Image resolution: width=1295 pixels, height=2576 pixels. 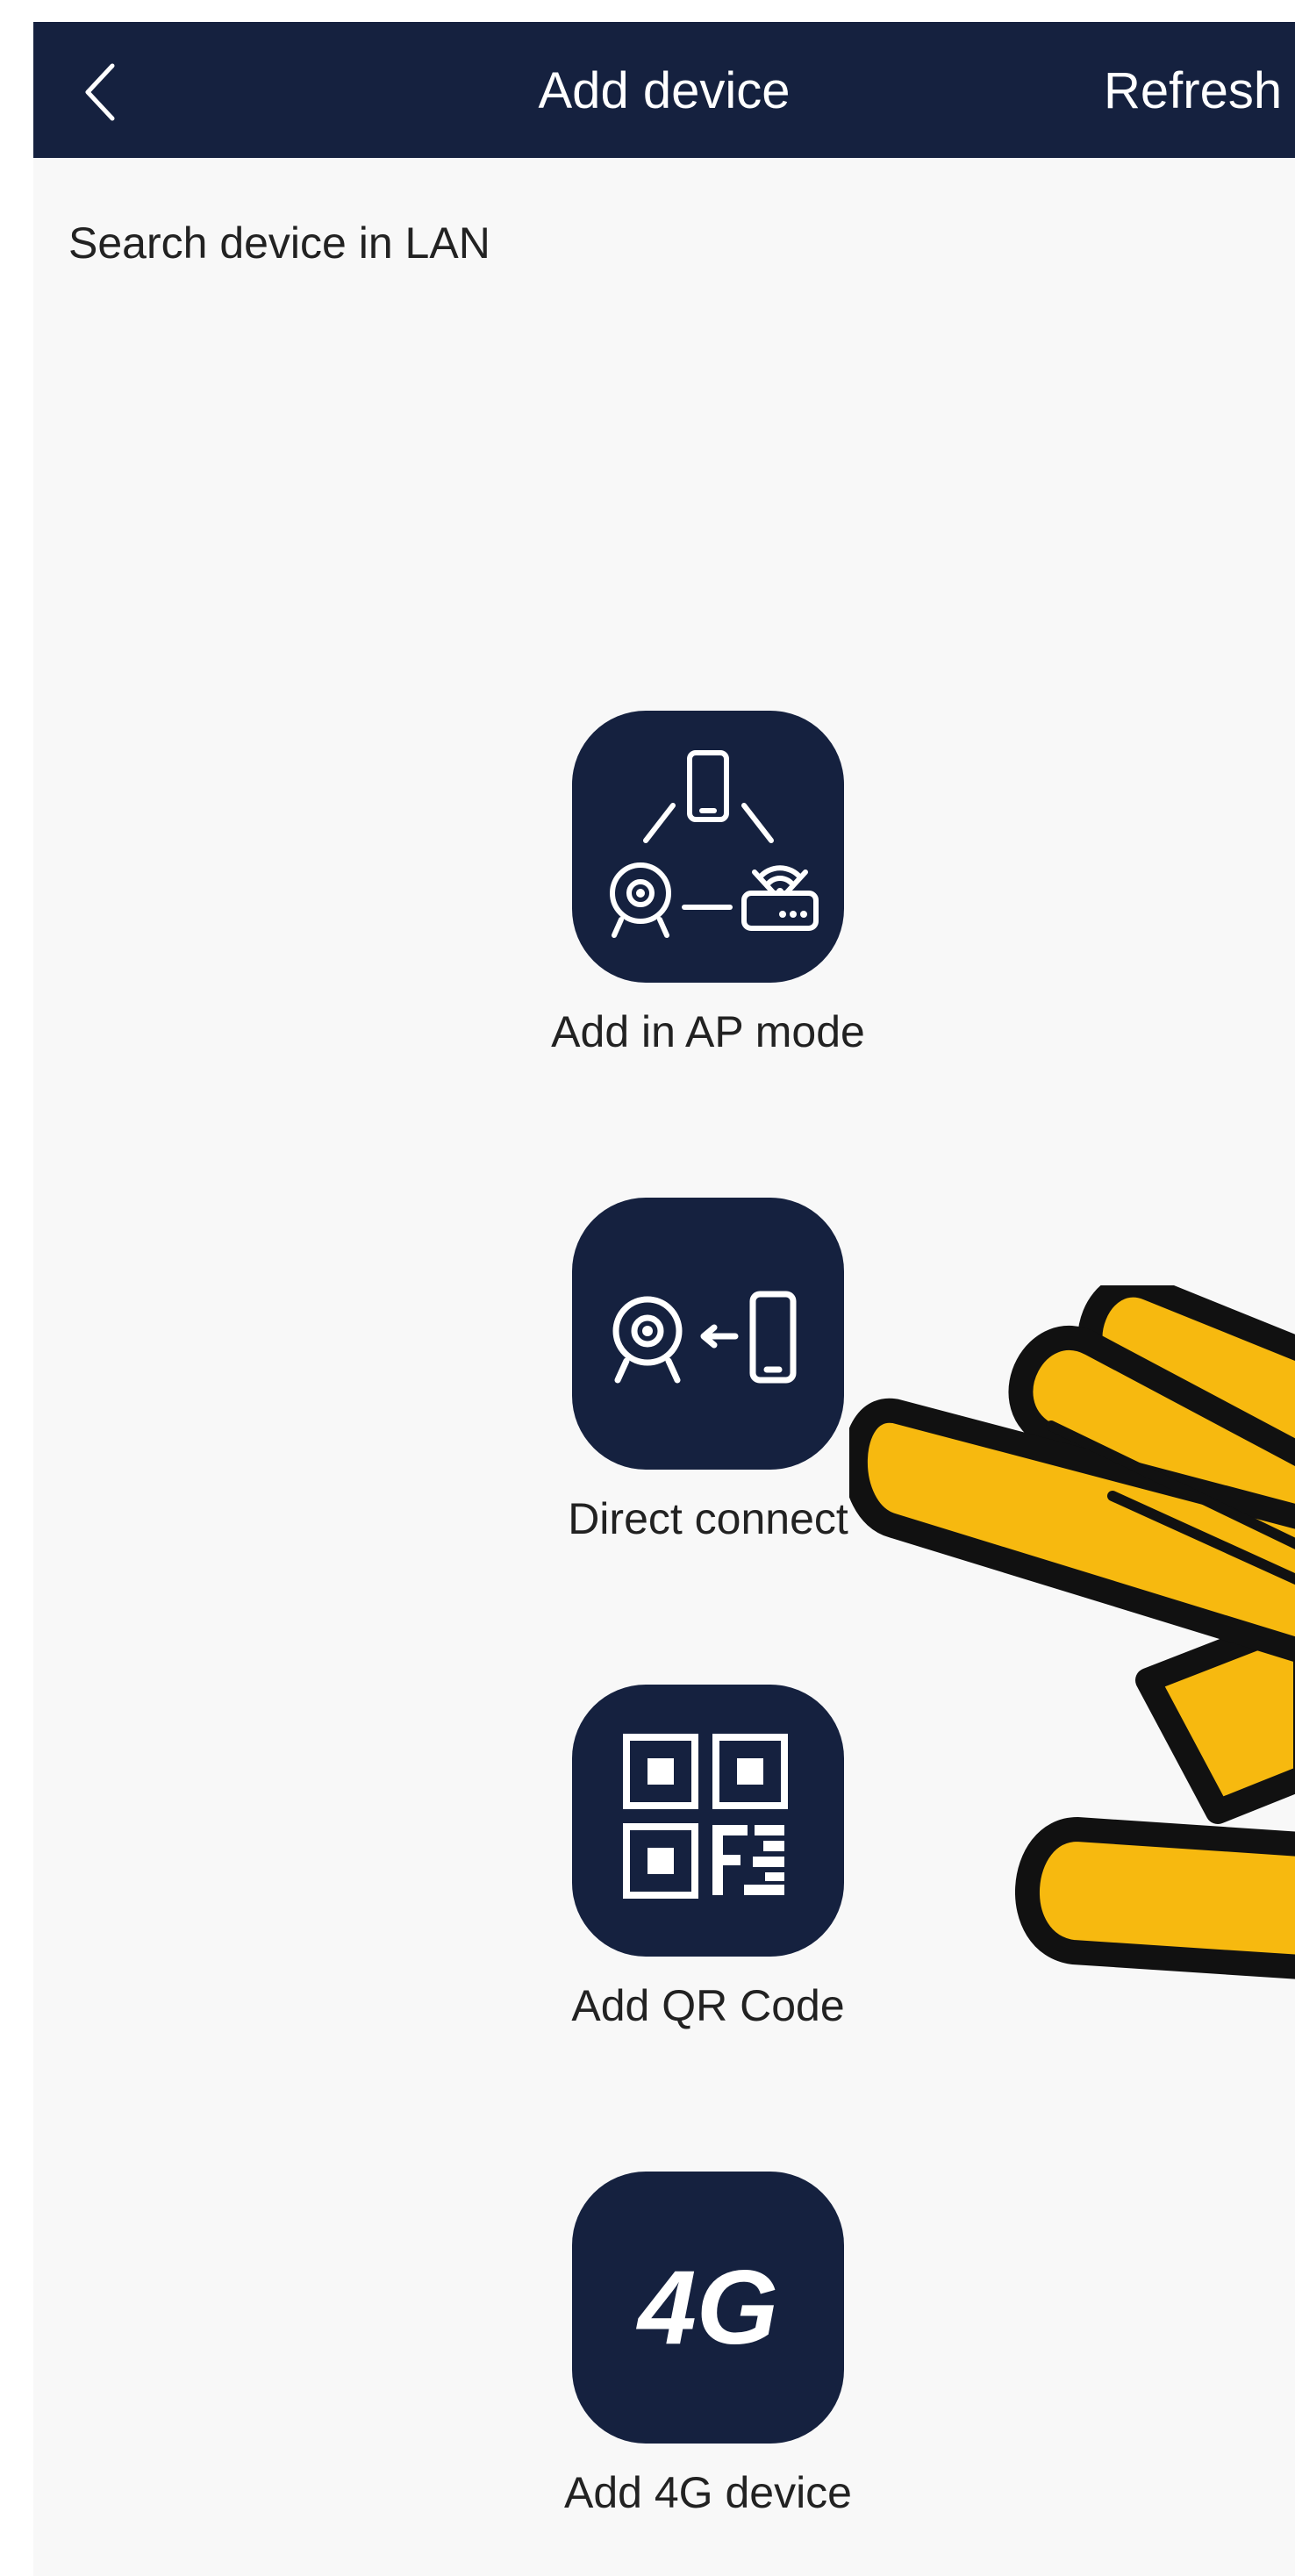 What do you see at coordinates (714, 844) in the screenshot?
I see `phone-camera-router-icon` at bounding box center [714, 844].